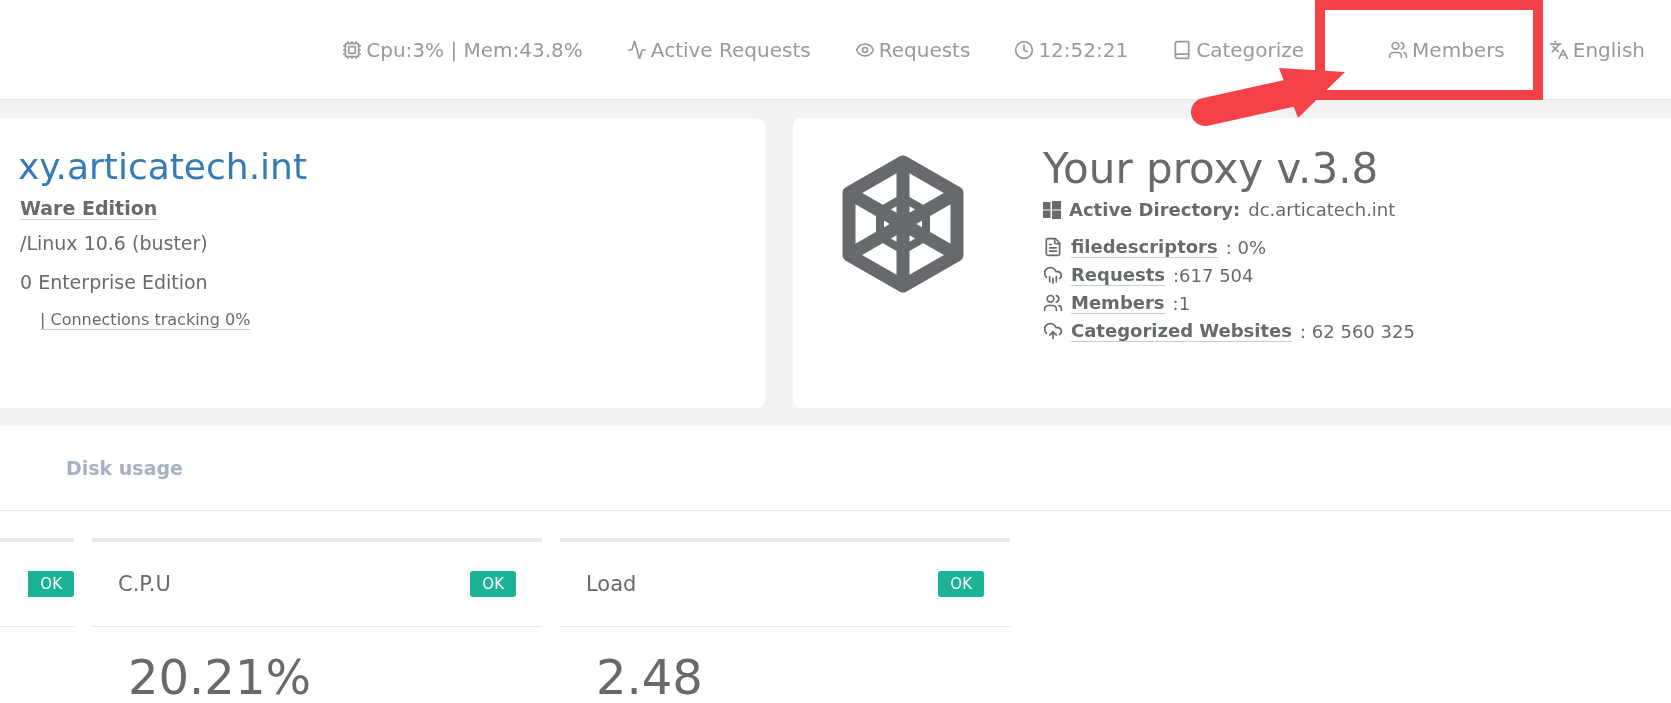 This screenshot has height=703, width=1671. I want to click on stat-link: Members, so click(1118, 303).